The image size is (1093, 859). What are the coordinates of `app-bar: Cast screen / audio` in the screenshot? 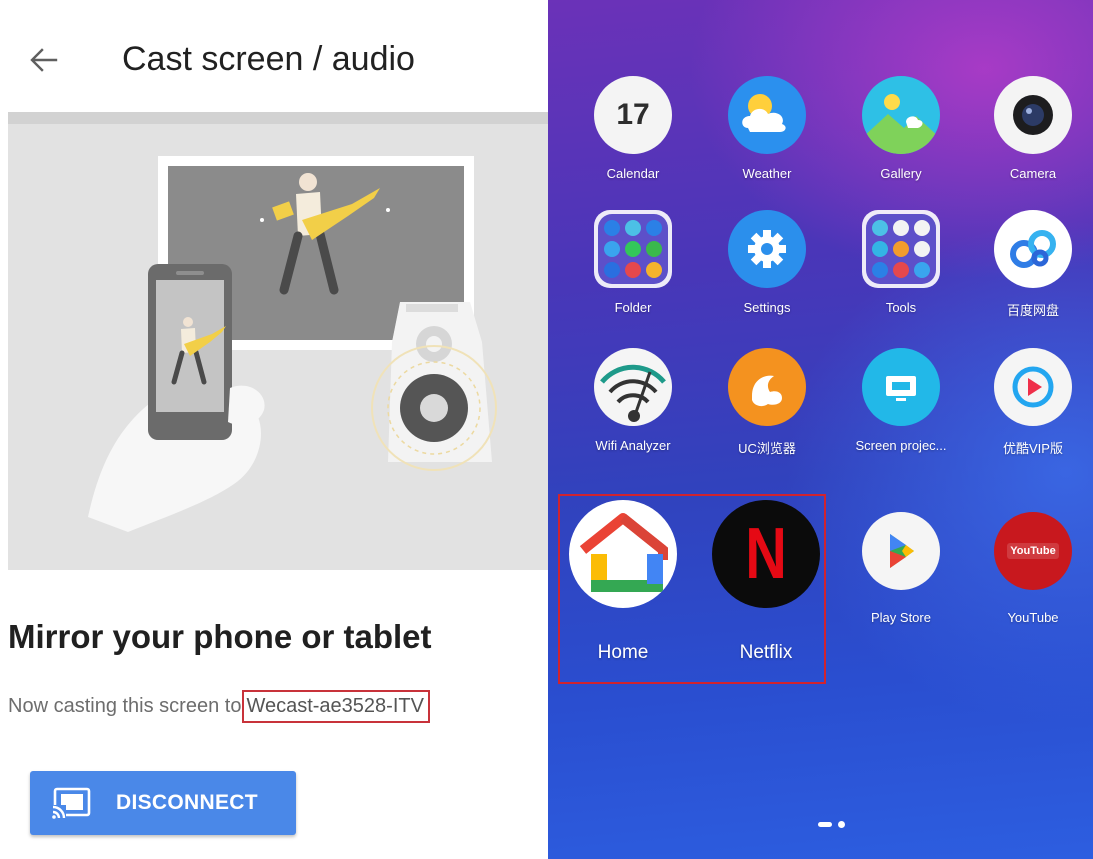 It's located at (274, 56).